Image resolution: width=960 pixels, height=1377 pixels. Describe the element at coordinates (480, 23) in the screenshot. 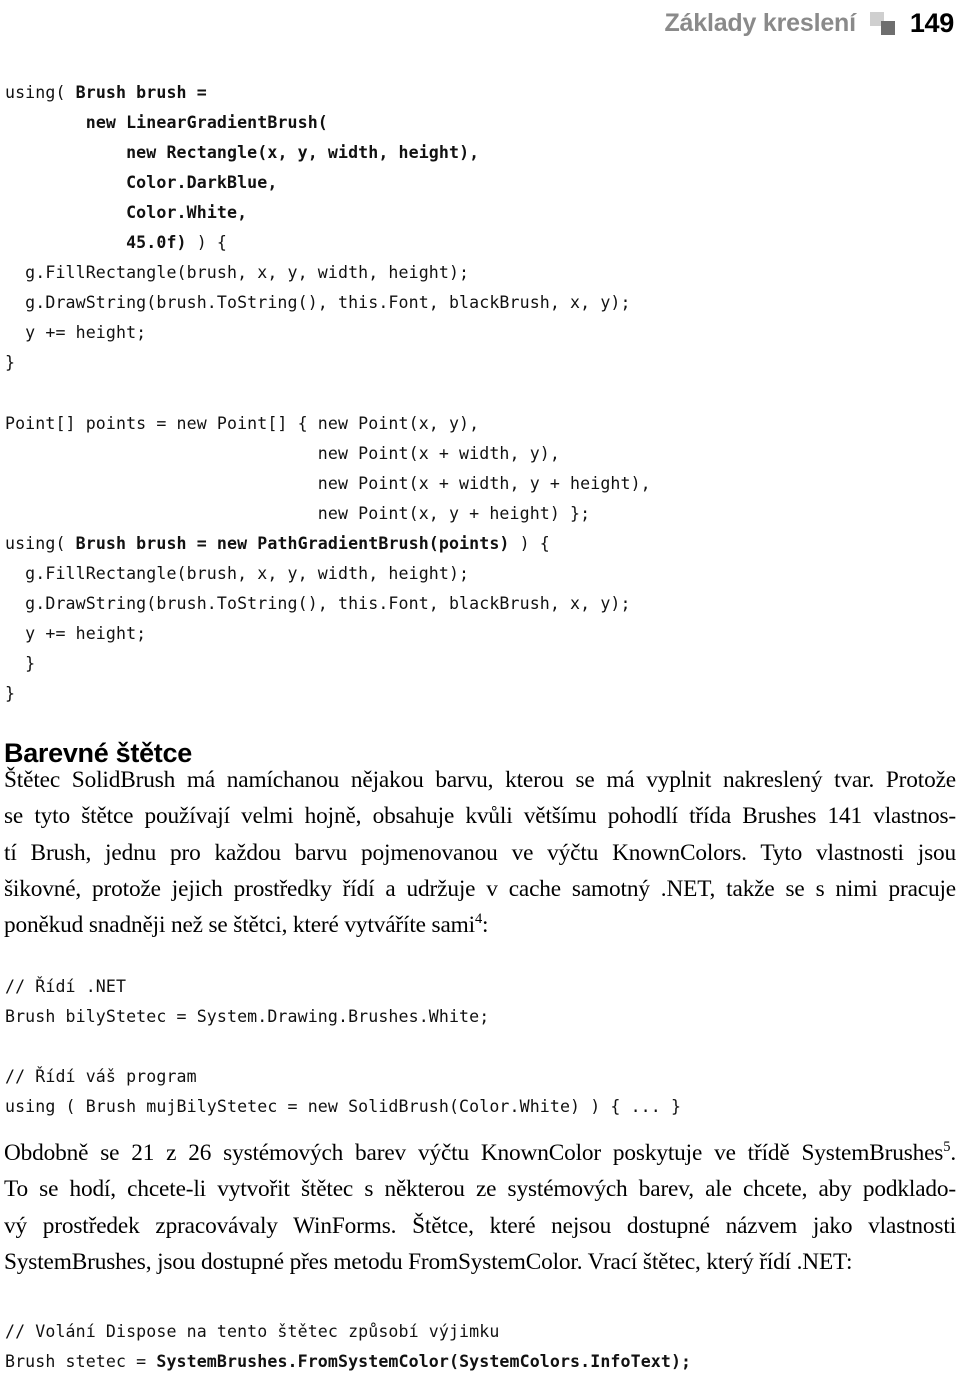

I see `page-running-header: Základy kreslení 149` at that location.